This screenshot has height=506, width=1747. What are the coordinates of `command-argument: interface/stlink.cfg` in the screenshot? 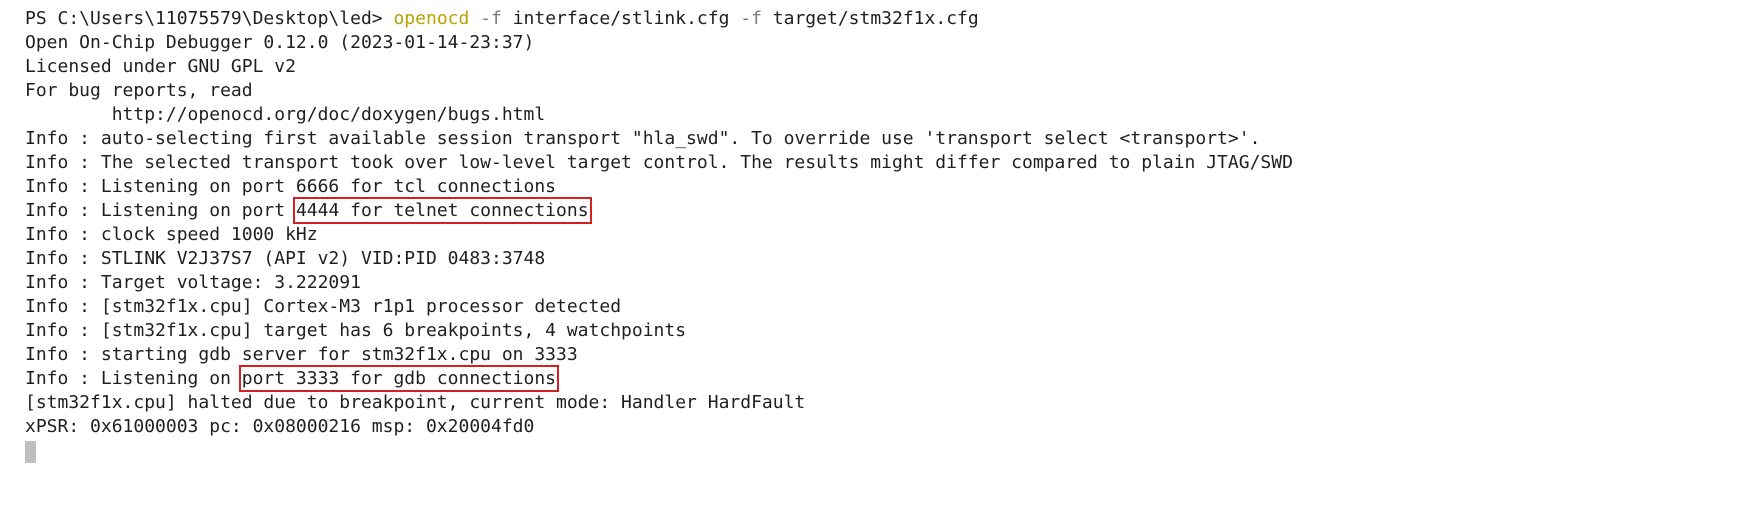 It's located at (621, 18).